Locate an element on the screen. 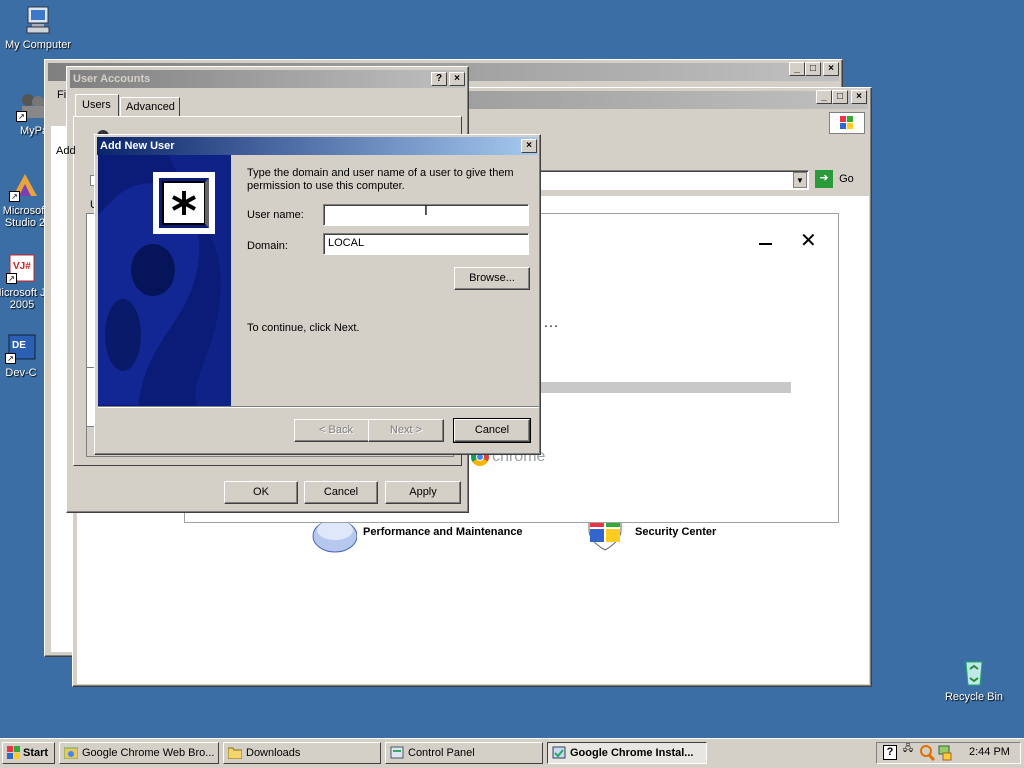 The image size is (1024, 768). user-key-icon is located at coordinates (184, 203).